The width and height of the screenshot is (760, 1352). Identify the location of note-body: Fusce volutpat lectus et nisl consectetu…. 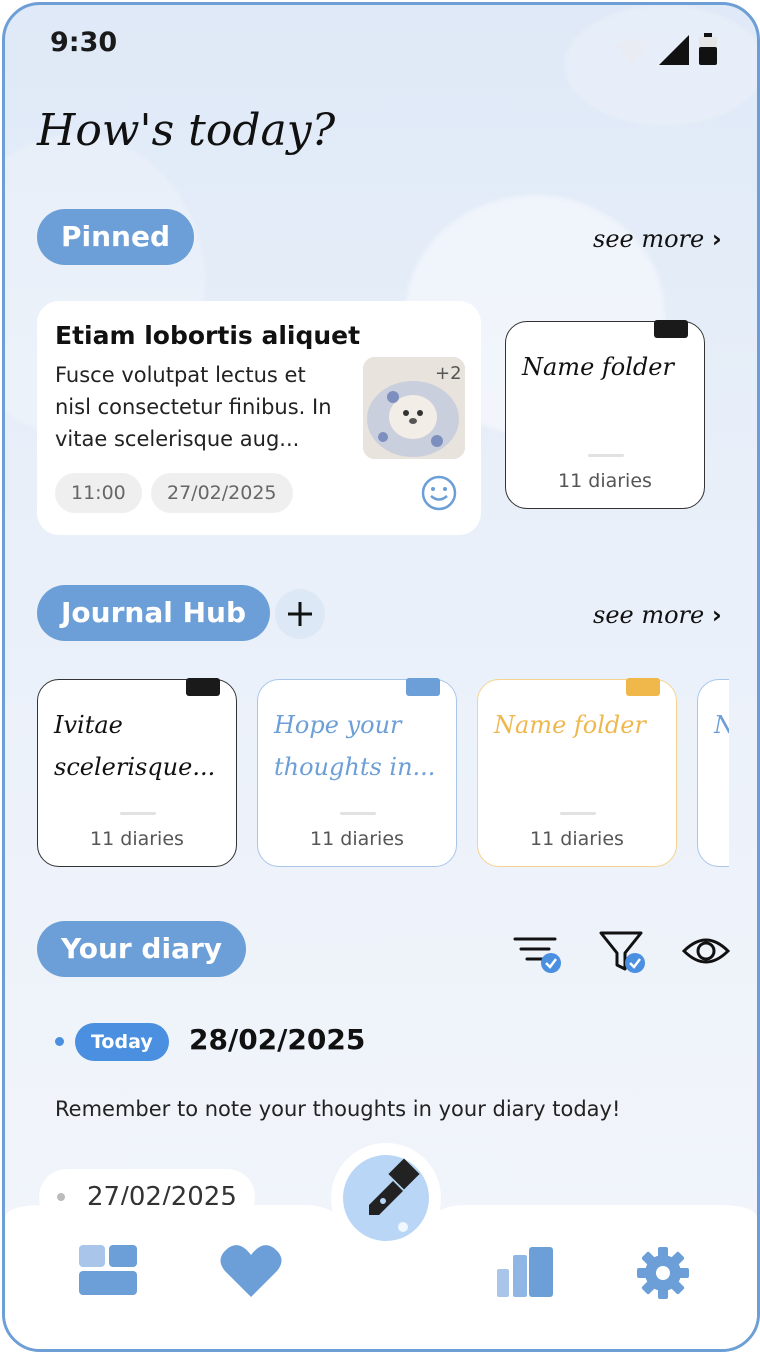
(193, 407).